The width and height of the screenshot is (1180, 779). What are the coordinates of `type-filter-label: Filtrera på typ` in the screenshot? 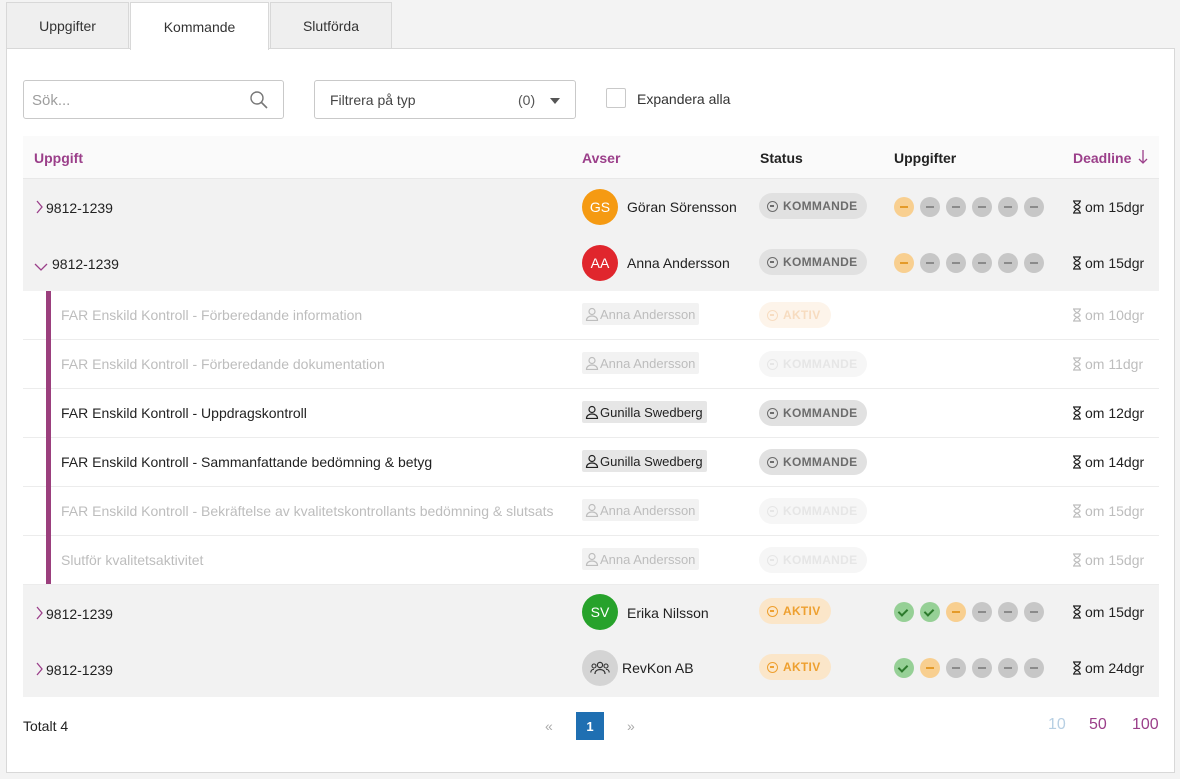 It's located at (373, 100).